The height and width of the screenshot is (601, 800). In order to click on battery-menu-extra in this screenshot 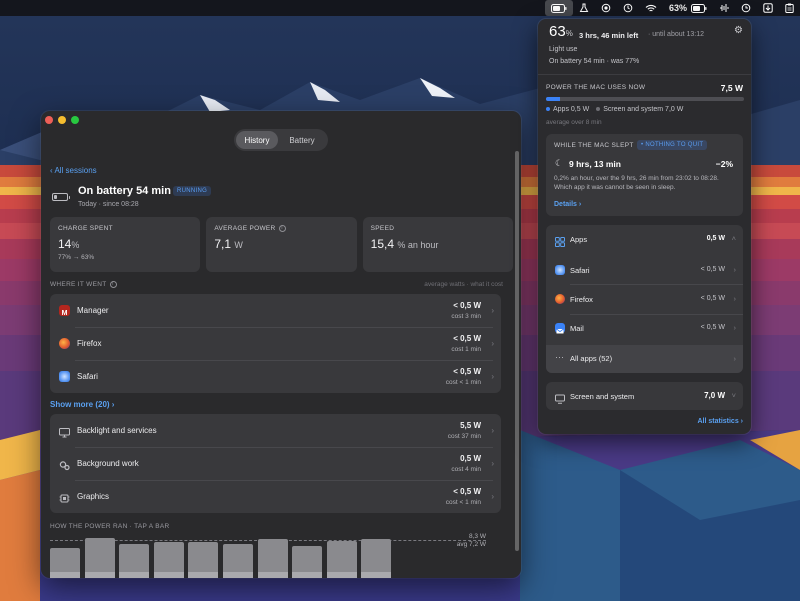, I will do `click(558, 8)`.